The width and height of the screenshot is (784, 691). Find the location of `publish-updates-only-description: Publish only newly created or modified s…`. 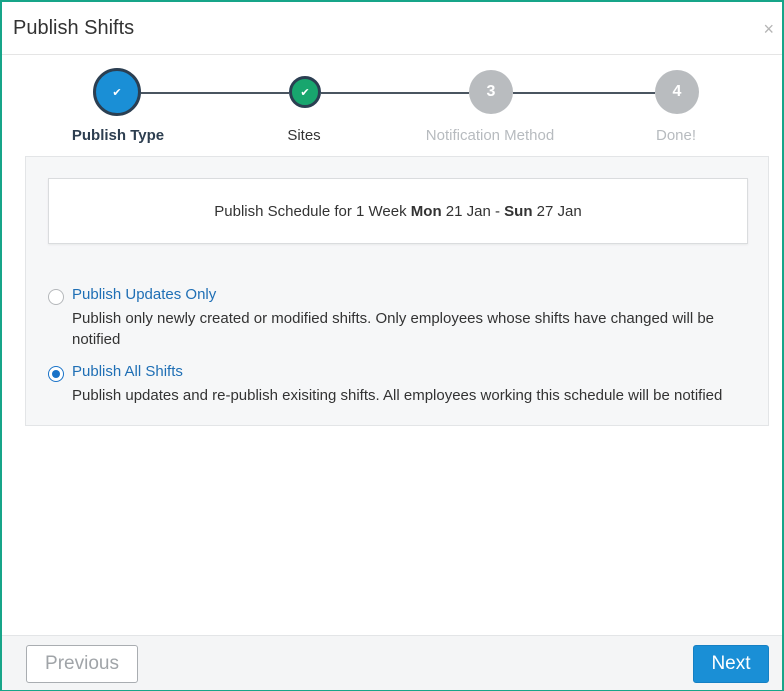

publish-updates-only-description: Publish only newly created or modified s… is located at coordinates (393, 329).